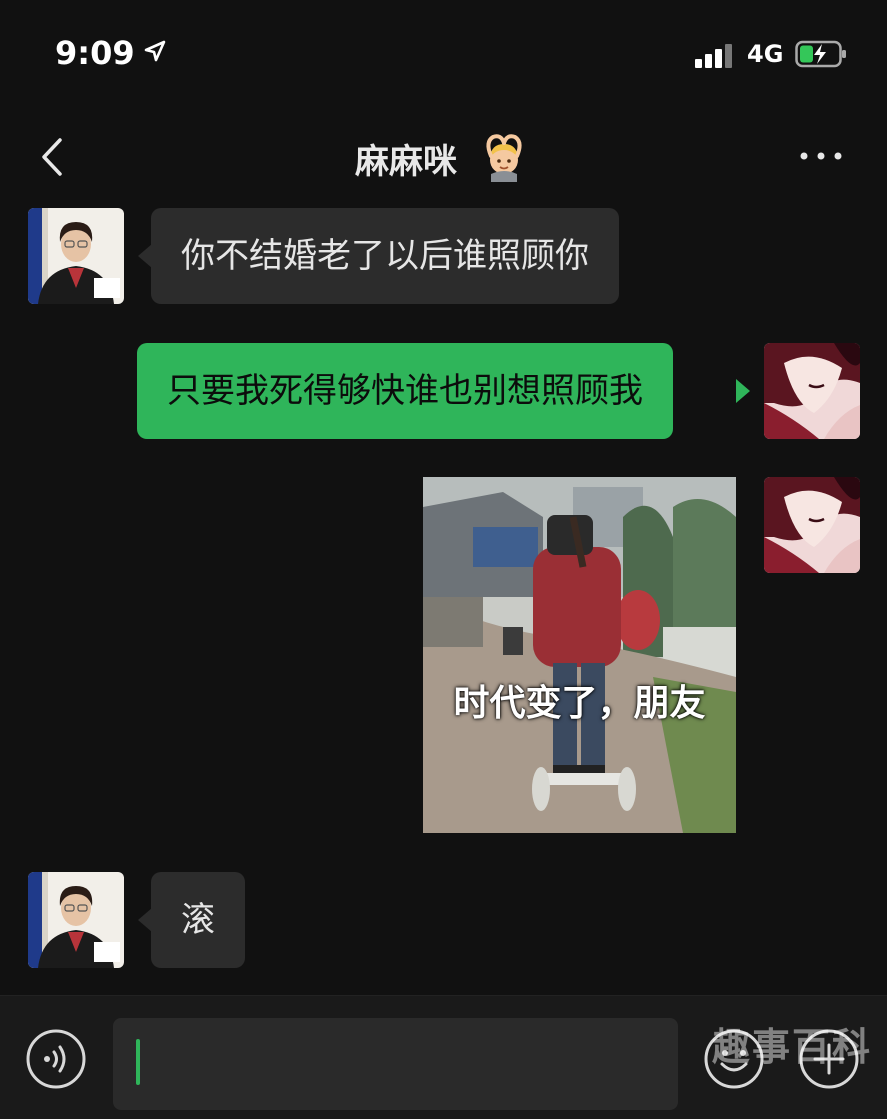 The image size is (887, 1119). I want to click on message-input, so click(395, 1064).